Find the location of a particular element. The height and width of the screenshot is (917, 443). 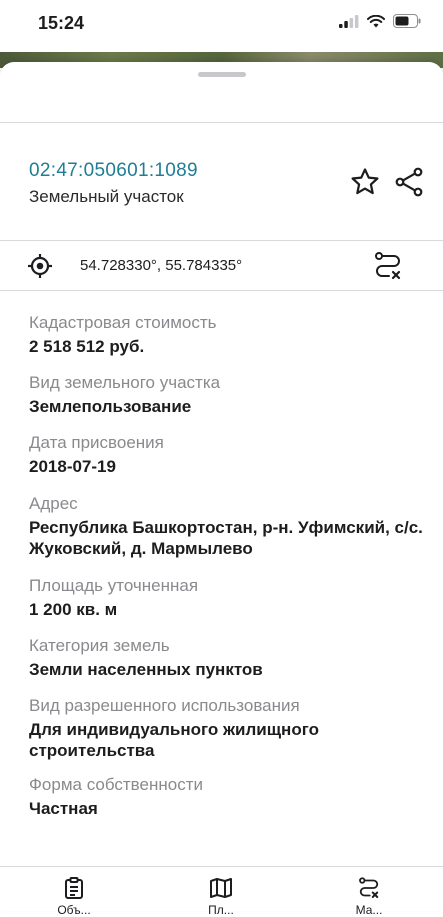

coordinates-row: 54.728330°, 55.784335° is located at coordinates (221, 266).